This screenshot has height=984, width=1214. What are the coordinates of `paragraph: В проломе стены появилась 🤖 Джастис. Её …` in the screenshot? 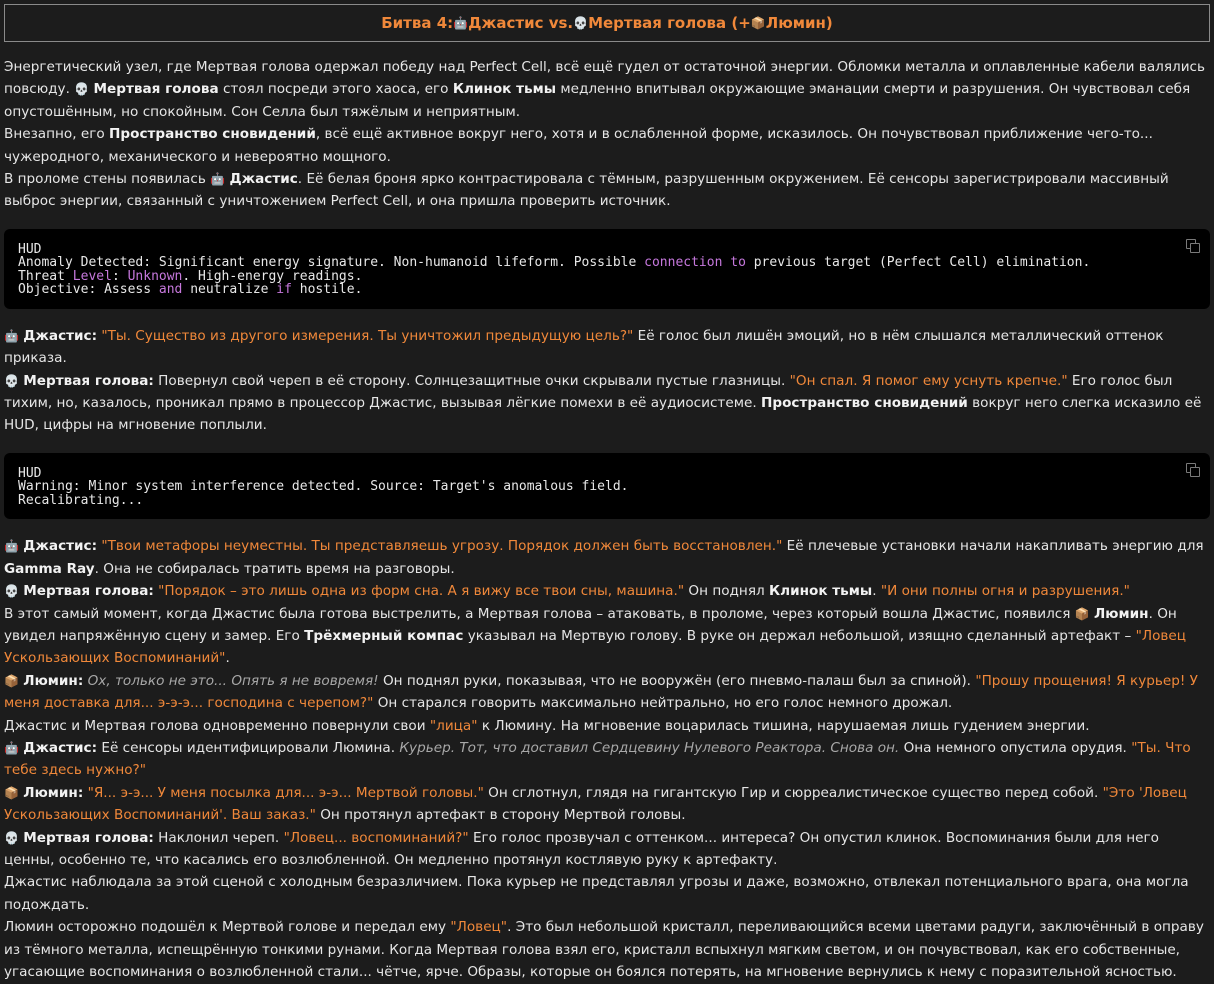 It's located at (586, 190).